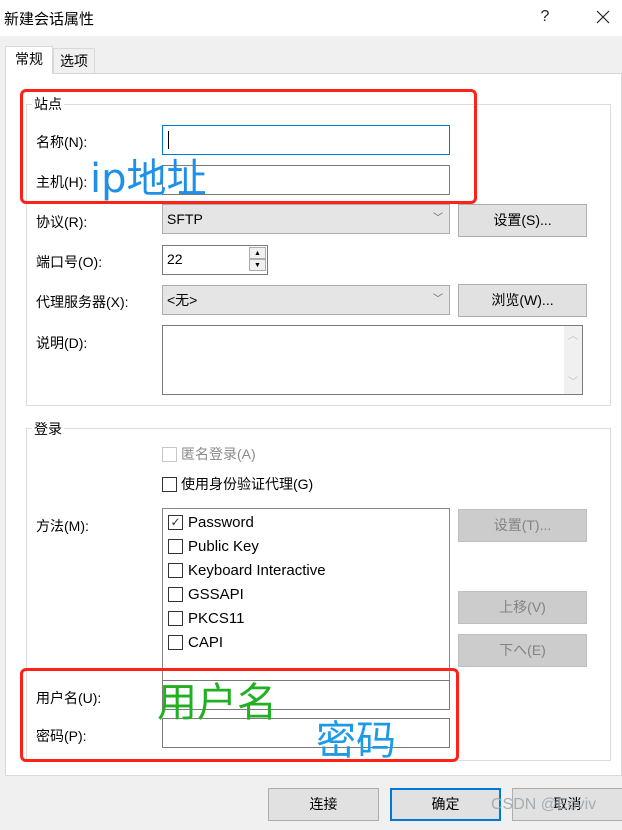  What do you see at coordinates (323, 804) in the screenshot?
I see `connect-button: 连接` at bounding box center [323, 804].